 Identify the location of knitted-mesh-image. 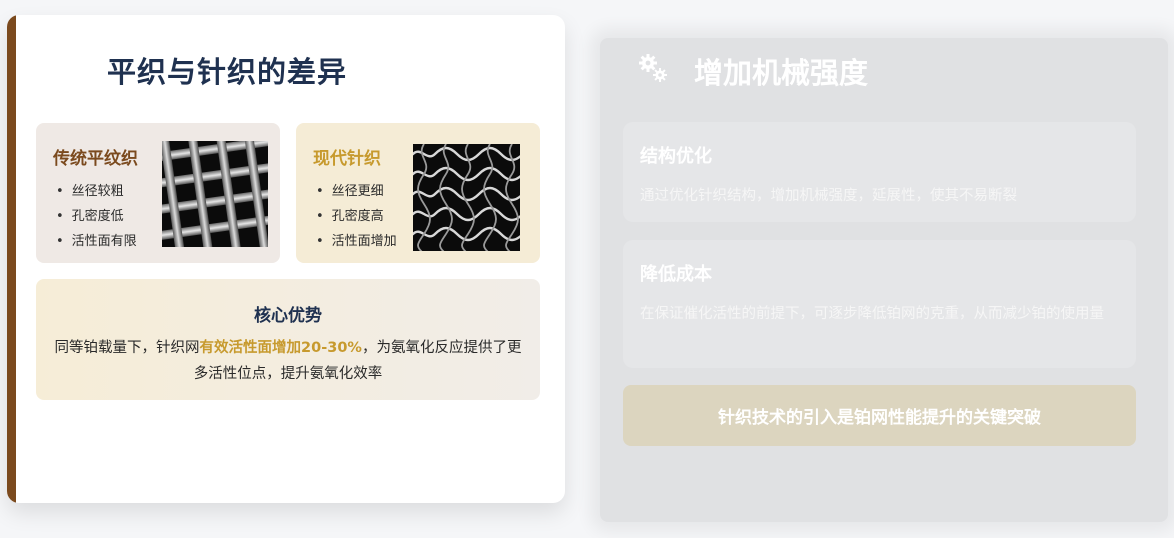
(466, 197).